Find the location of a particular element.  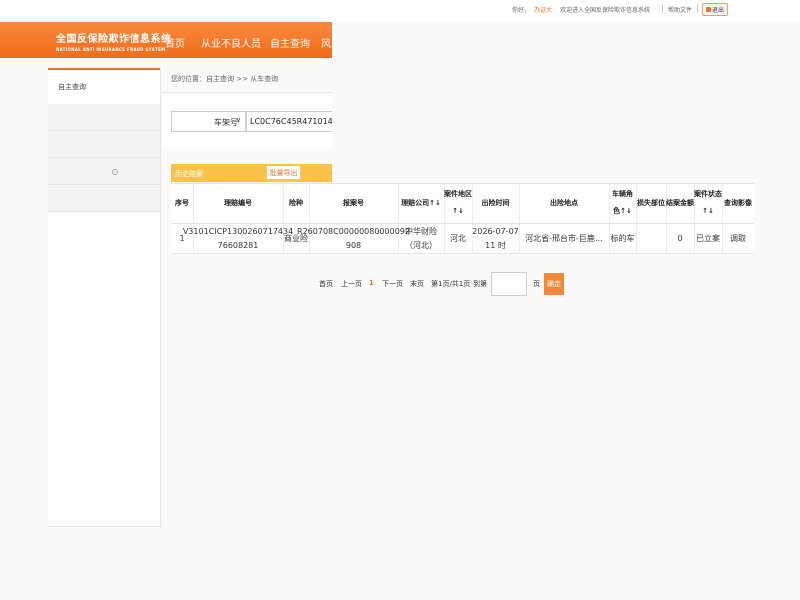

top-bar: 你好， 办证大 欢迎进入全国反保险欺诈信息系统 帮助文件 退出 is located at coordinates (400, 11).